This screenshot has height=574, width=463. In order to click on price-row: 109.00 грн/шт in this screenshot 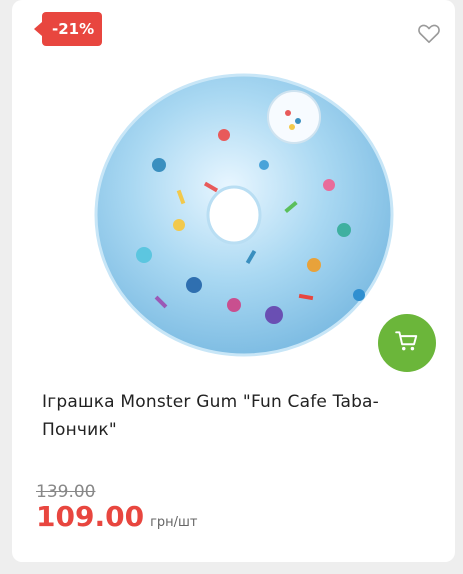, I will do `click(117, 516)`.